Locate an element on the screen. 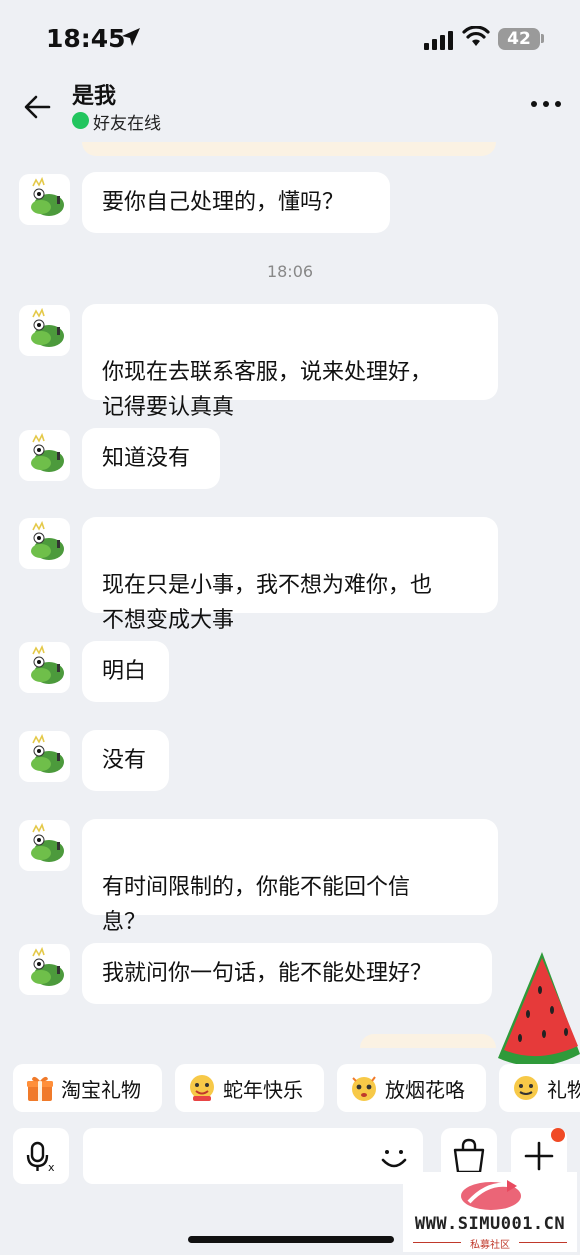  message-bubble: 明白 is located at coordinates (125, 671).